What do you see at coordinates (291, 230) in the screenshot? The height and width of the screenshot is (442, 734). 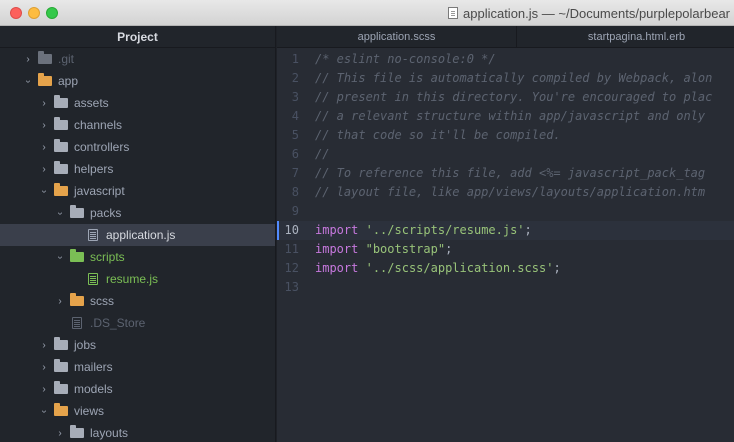 I see `line-number: 10` at bounding box center [291, 230].